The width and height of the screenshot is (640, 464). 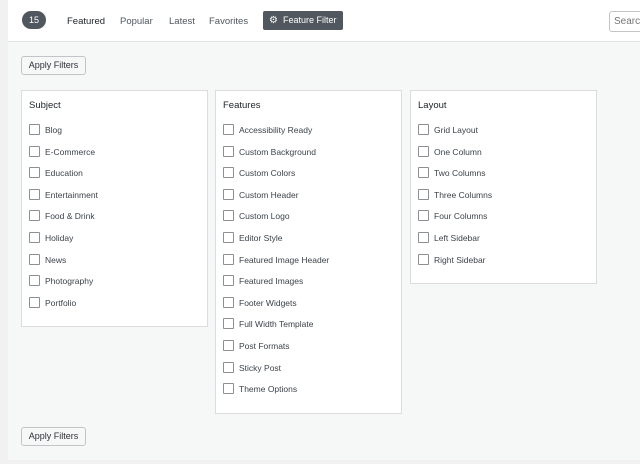 I want to click on filter-option-label: Custom Colors, so click(x=267, y=173).